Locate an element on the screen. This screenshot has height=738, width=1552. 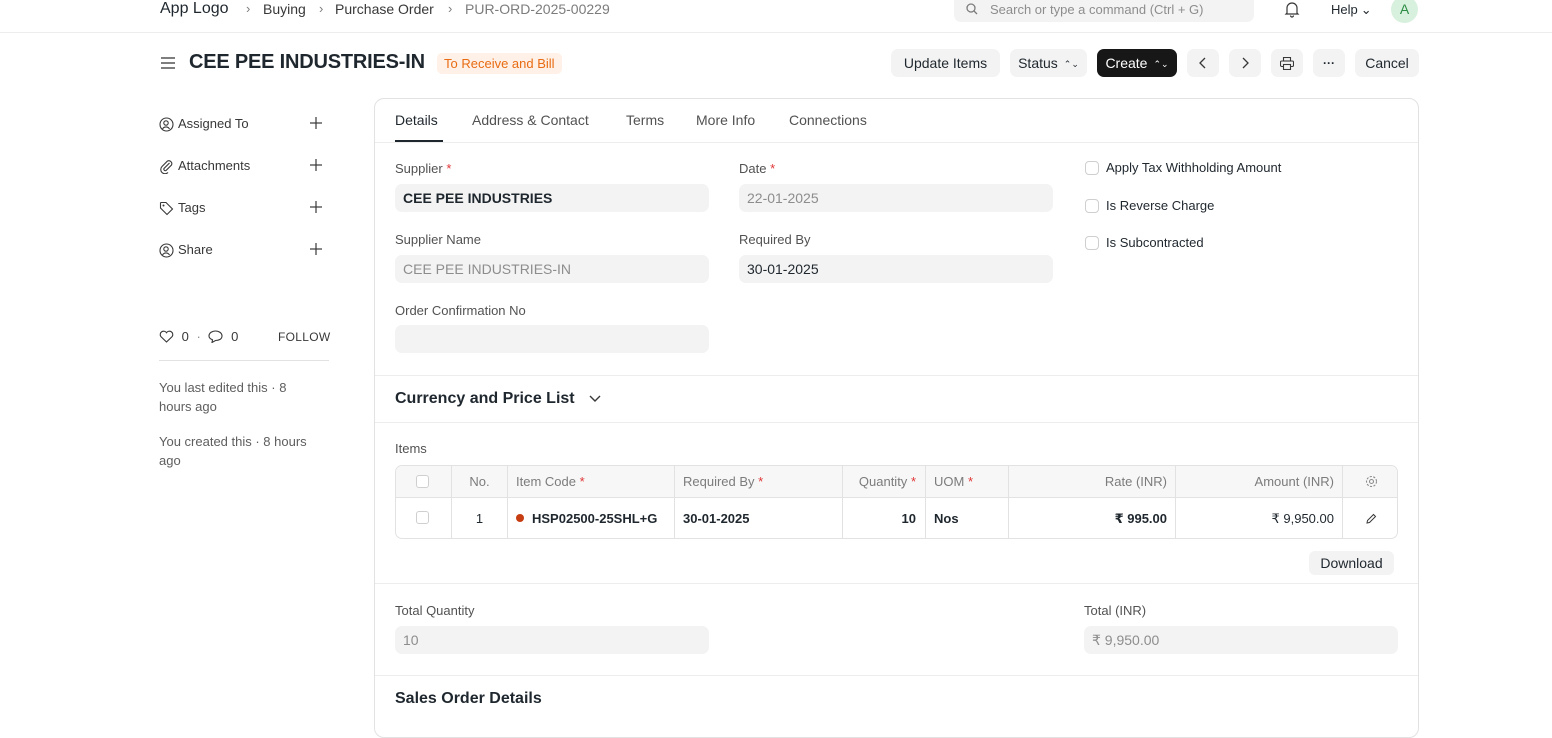
pencil-edit-icon is located at coordinates (1371, 518).